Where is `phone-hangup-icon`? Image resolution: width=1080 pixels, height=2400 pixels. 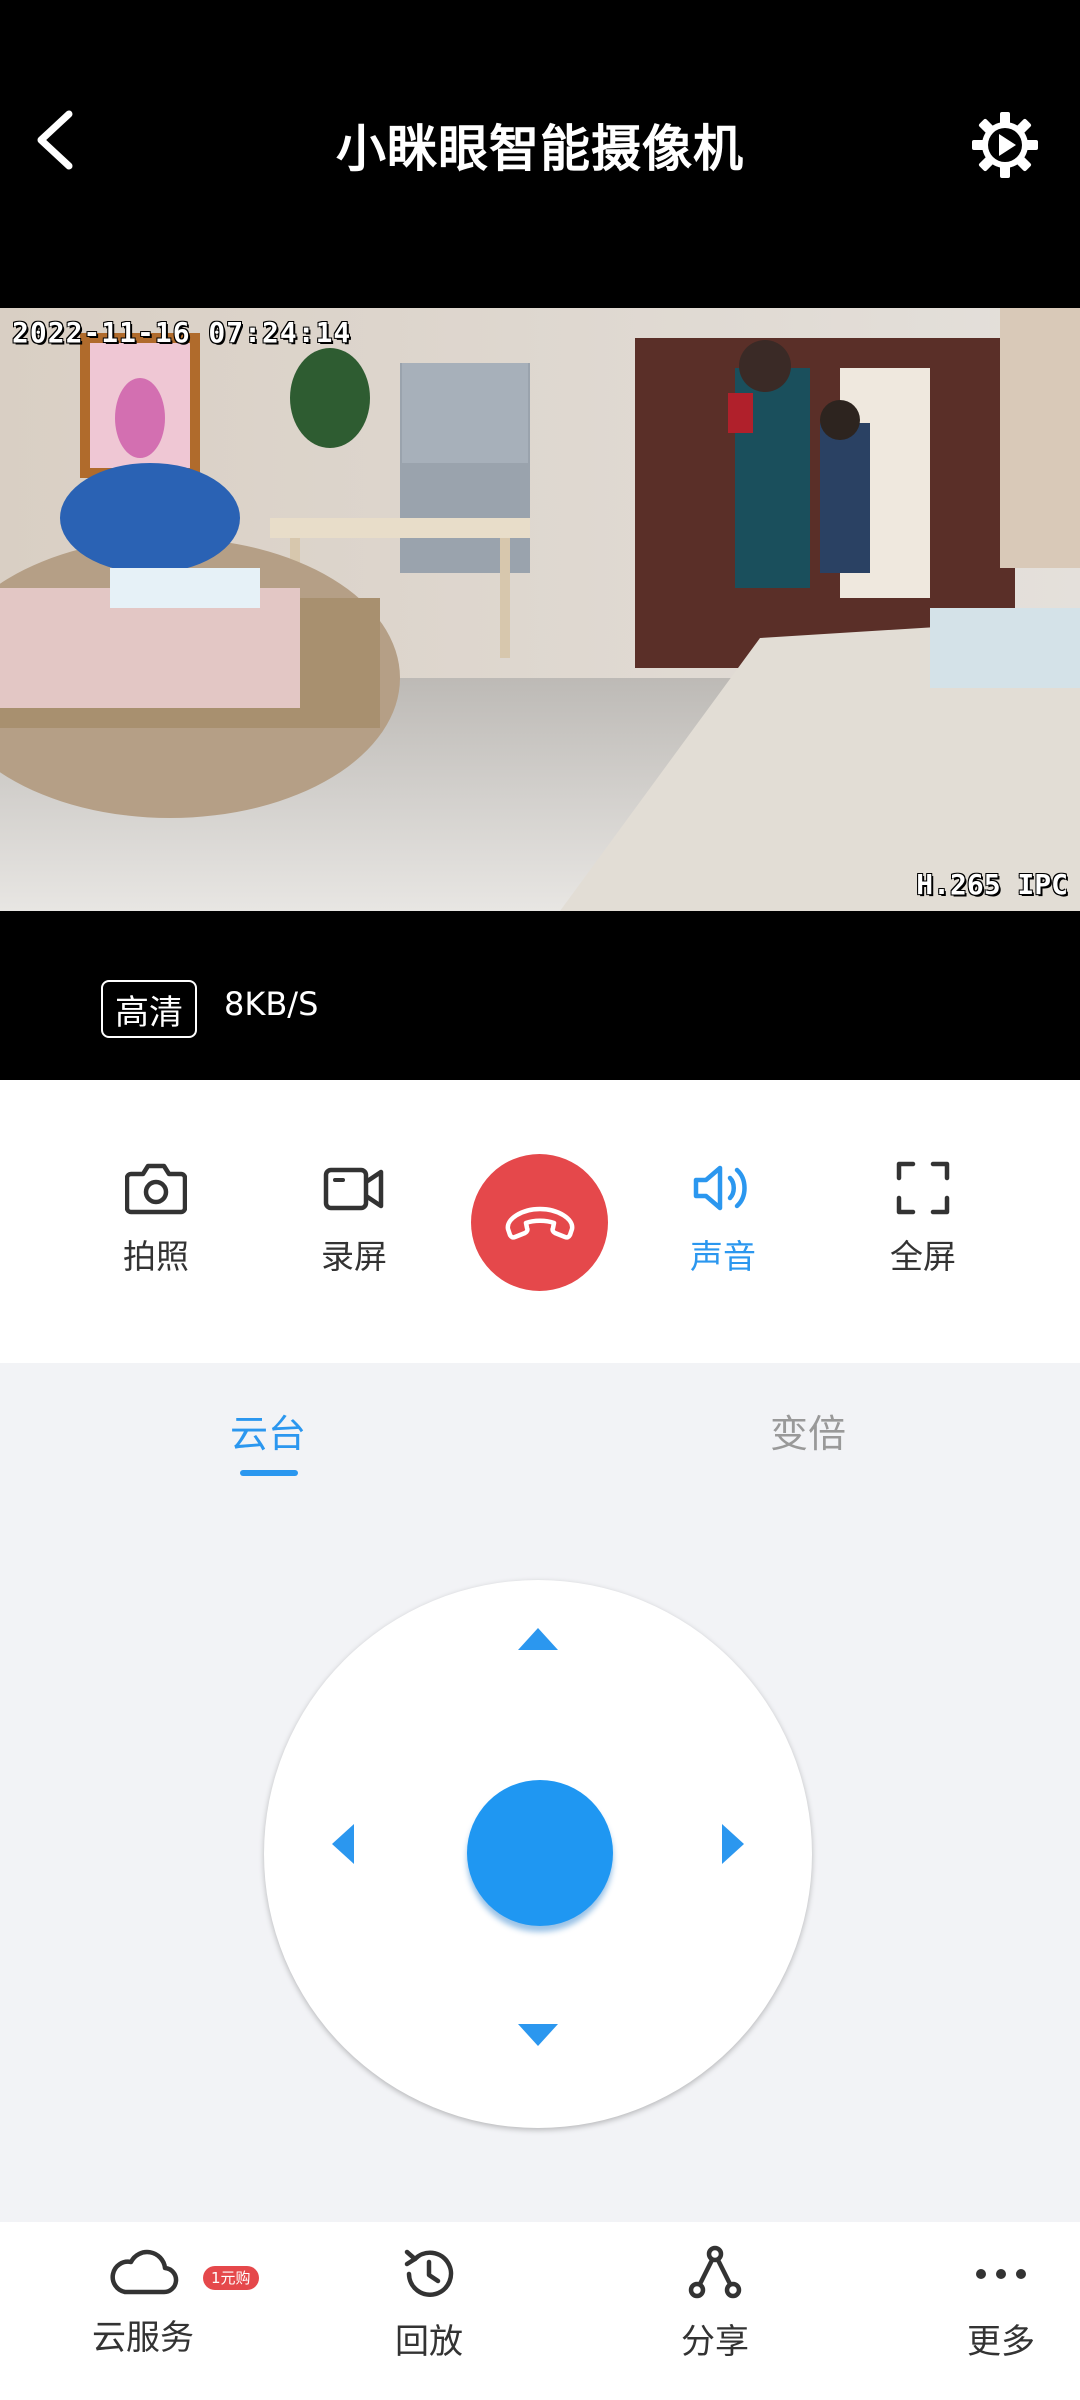
phone-hangup-icon is located at coordinates (539, 1223).